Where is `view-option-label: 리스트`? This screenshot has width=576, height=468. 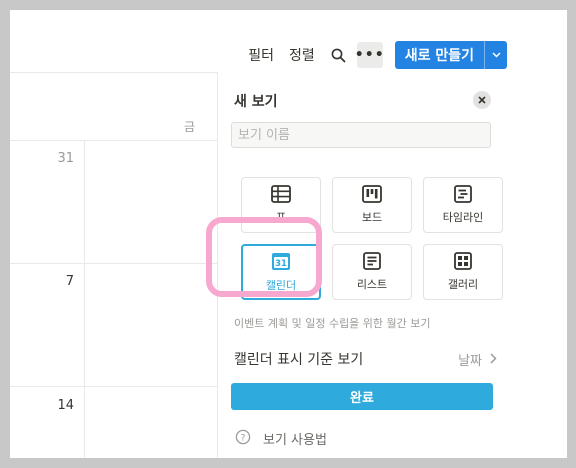
view-option-label: 리스트 is located at coordinates (372, 284).